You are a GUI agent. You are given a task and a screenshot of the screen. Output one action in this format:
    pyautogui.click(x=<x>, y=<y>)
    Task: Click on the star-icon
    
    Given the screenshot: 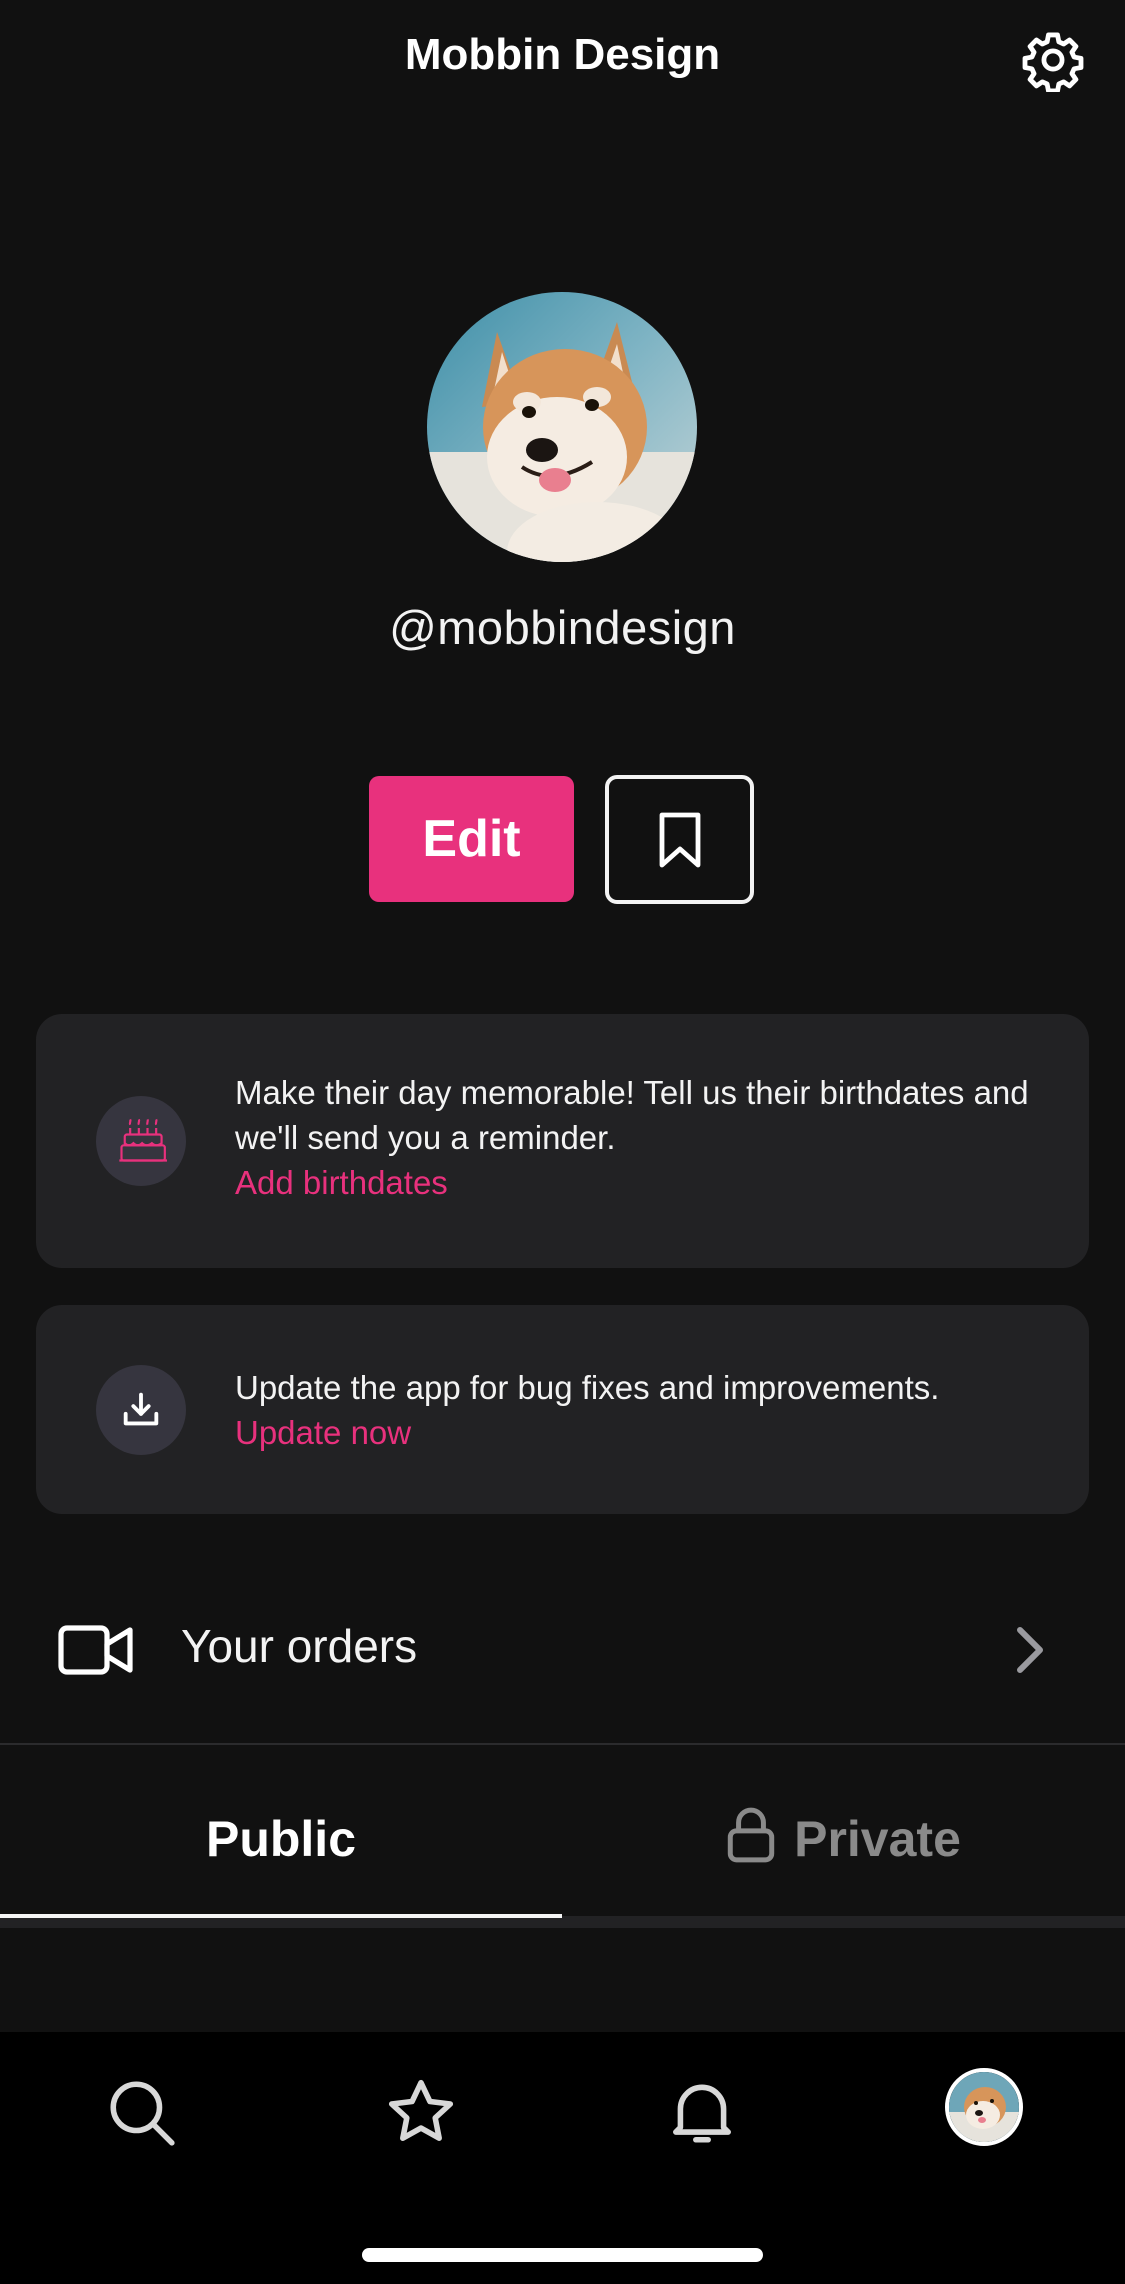 What is the action you would take?
    pyautogui.click(x=421, y=2110)
    